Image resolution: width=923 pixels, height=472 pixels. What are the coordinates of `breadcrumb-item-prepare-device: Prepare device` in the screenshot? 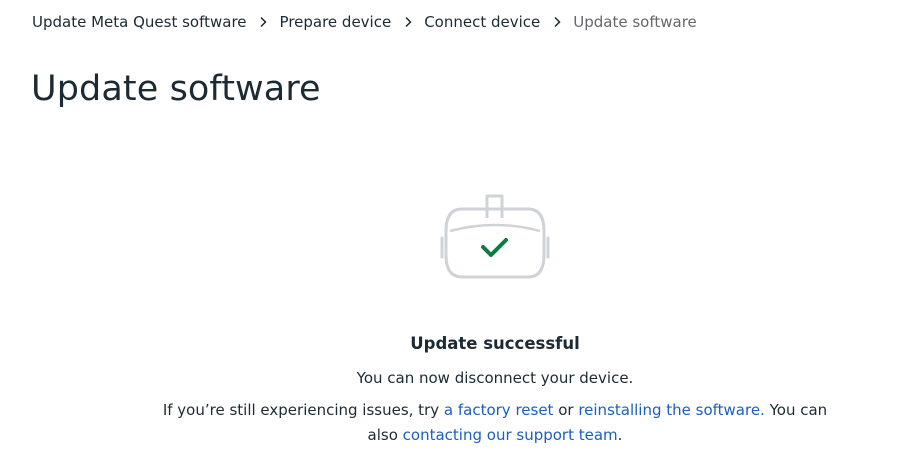 It's located at (336, 22).